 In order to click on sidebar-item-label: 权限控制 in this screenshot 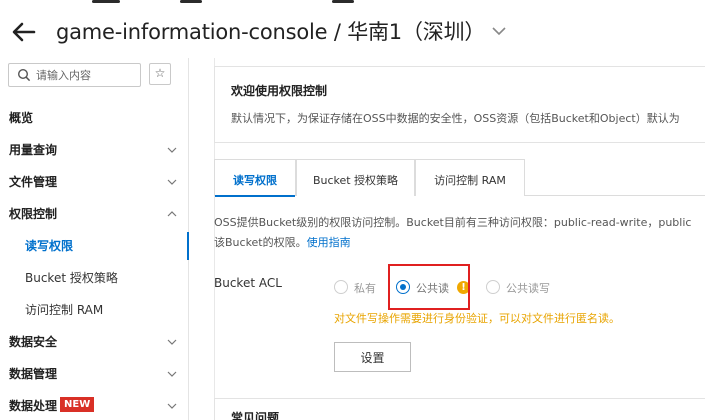, I will do `click(33, 214)`.